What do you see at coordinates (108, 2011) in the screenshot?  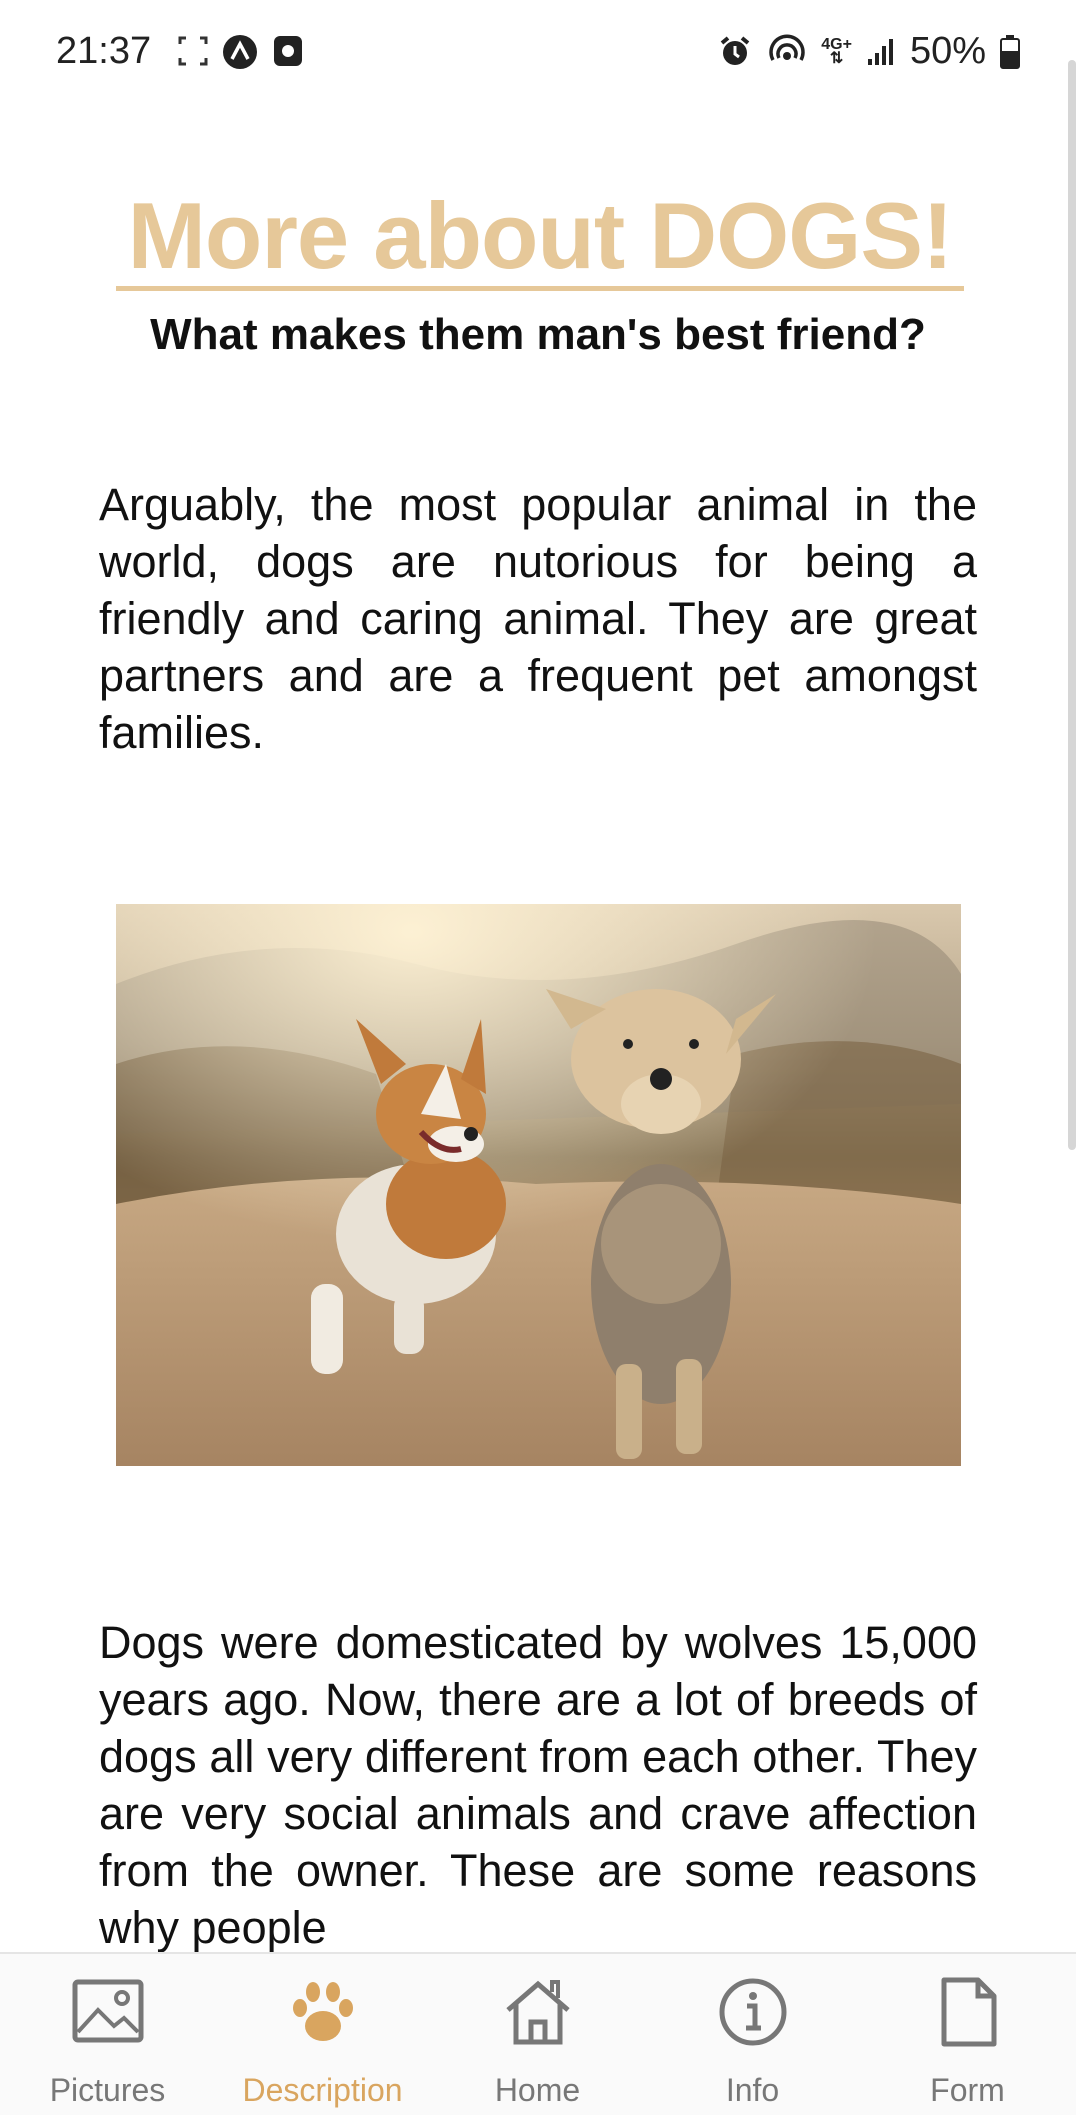 I see `image-icon` at bounding box center [108, 2011].